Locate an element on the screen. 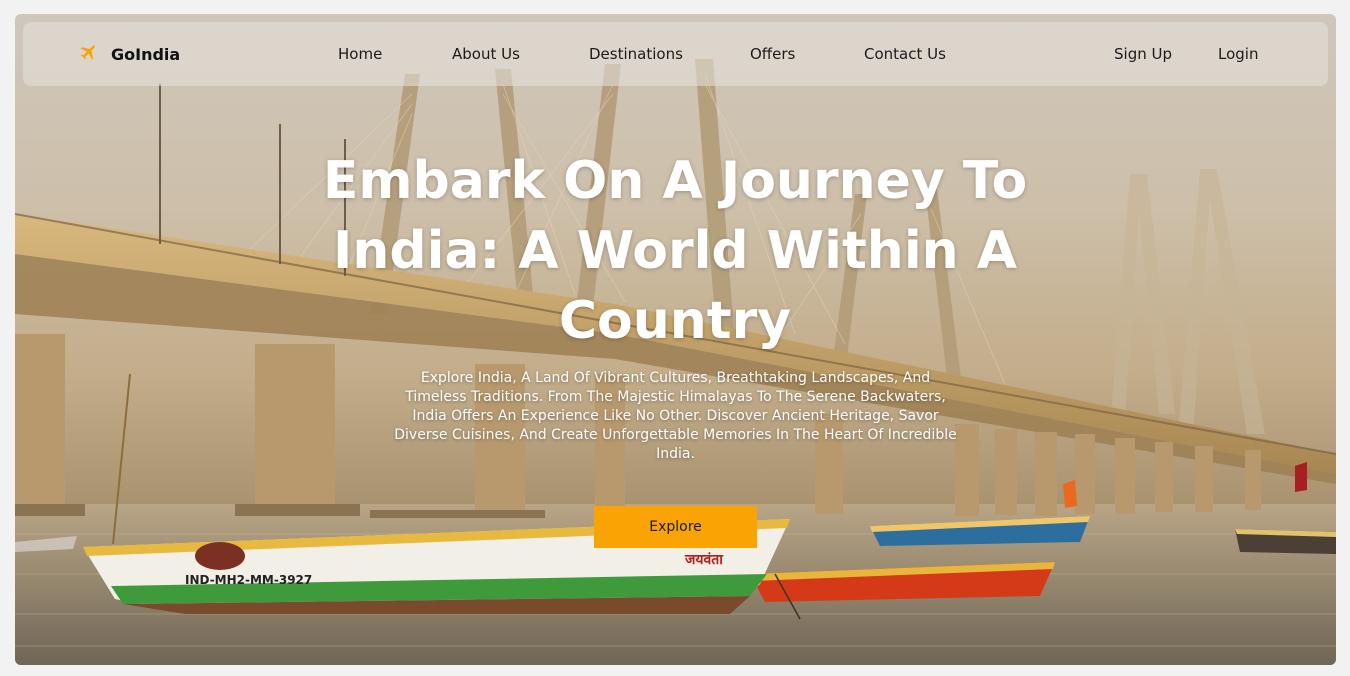 The image size is (1350, 676). explore-button: Explore is located at coordinates (675, 527).